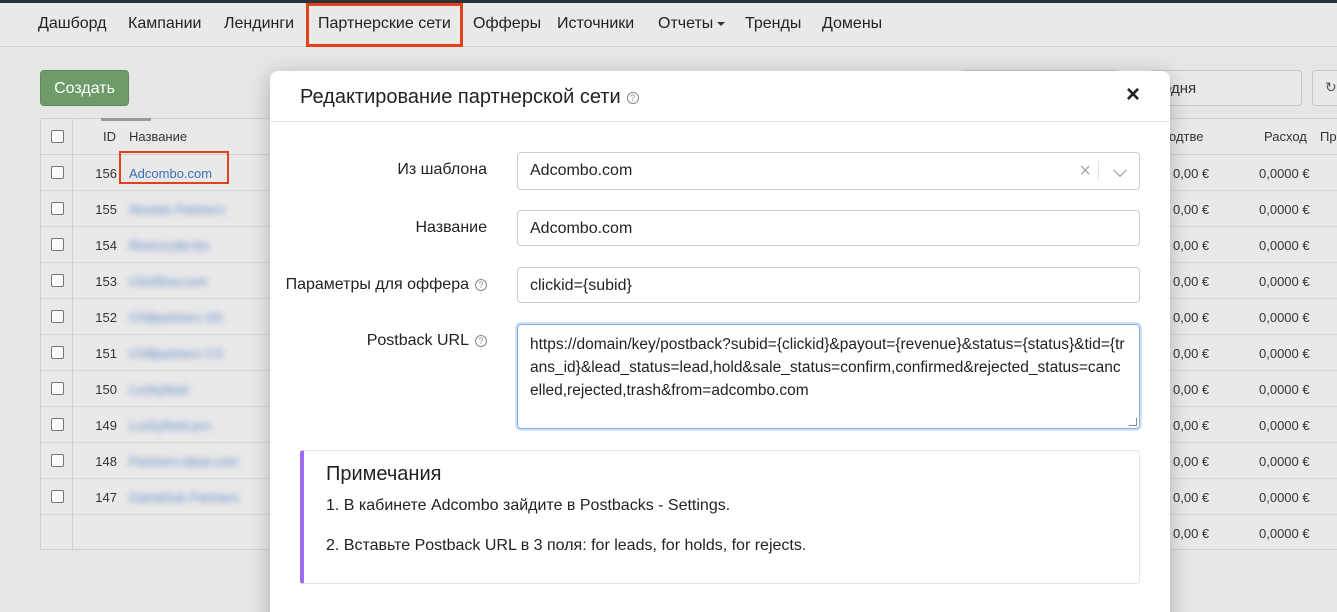 Image resolution: width=1337 pixels, height=612 pixels. What do you see at coordinates (595, 25) in the screenshot?
I see `nav-sources: Источники` at bounding box center [595, 25].